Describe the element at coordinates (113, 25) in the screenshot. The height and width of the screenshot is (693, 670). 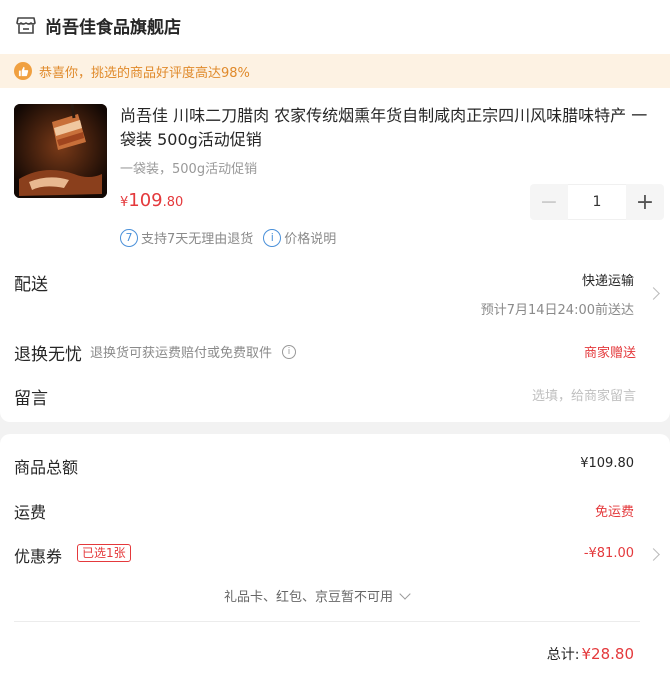
I see `store-name: 尚吾佳食品旗舰店` at that location.